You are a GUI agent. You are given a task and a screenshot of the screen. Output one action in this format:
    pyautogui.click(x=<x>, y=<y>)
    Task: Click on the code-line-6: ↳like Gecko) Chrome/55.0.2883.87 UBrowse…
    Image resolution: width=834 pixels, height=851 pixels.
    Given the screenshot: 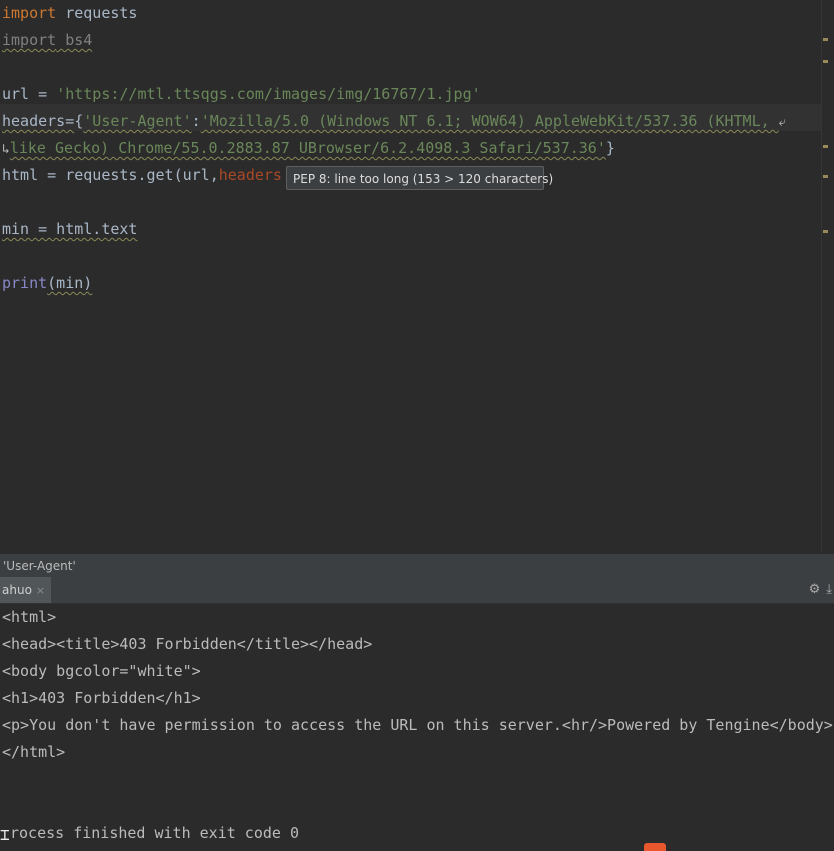 What is the action you would take?
    pyautogui.click(x=308, y=148)
    